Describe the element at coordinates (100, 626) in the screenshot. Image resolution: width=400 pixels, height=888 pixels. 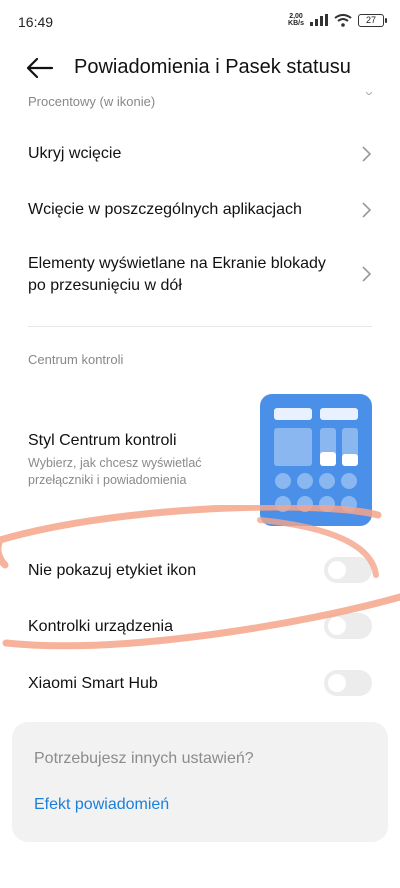
I see `device-controls-label: Kontrolki urządzenia` at that location.